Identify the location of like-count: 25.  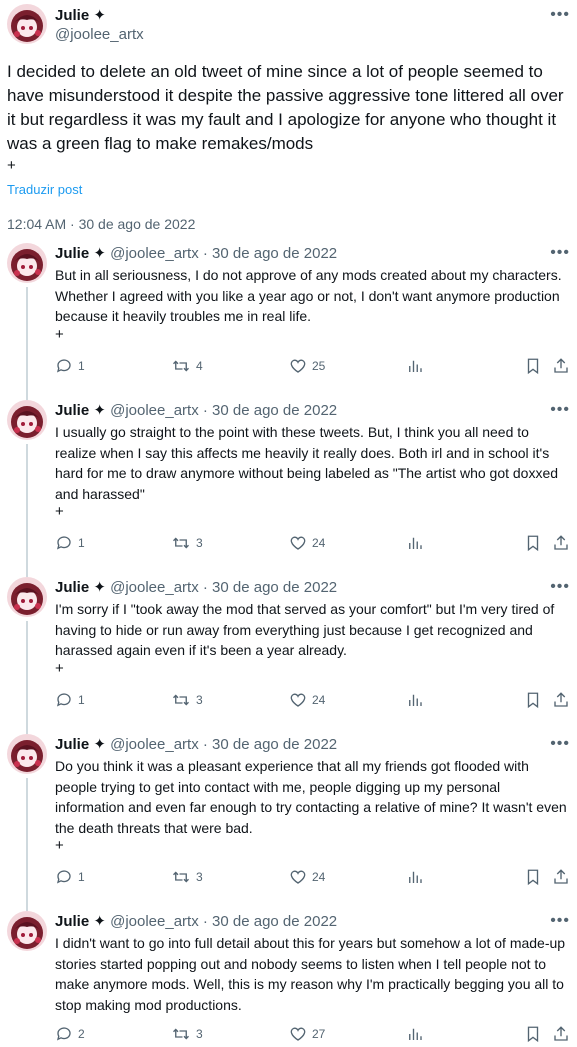
(319, 366).